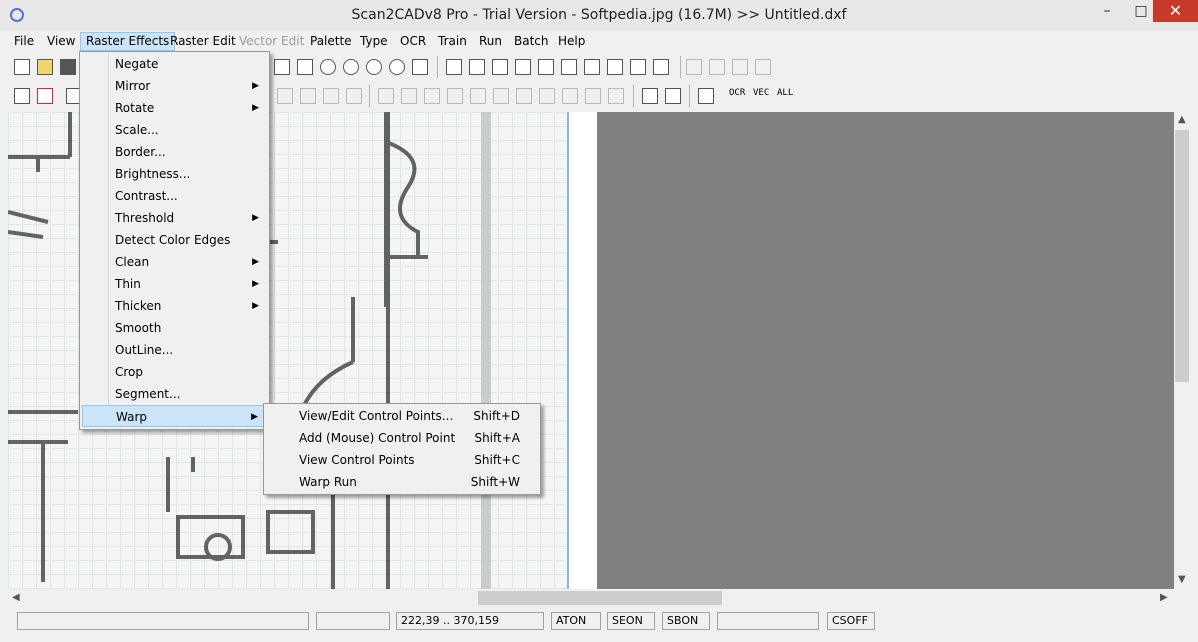 Image resolution: width=1198 pixels, height=642 pixels. I want to click on layer-tool-7-icon, so click(592, 67).